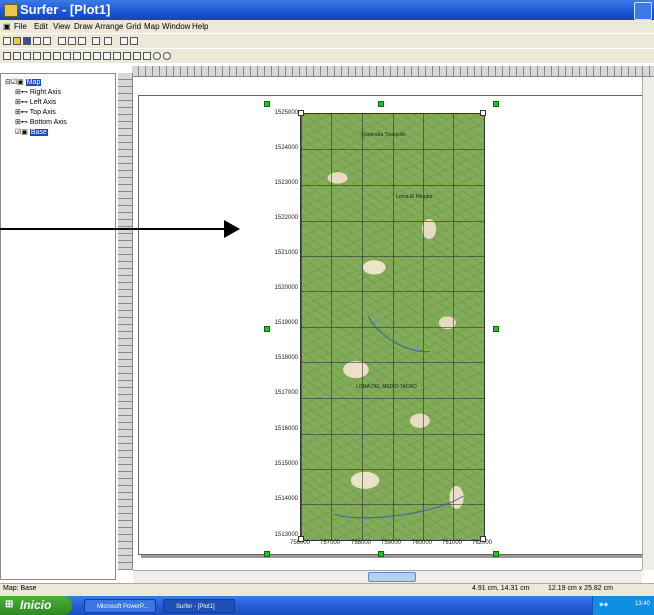 The height and width of the screenshot is (615, 654). Describe the element at coordinates (157, 56) in the screenshot. I see `ellipse-icon` at that location.